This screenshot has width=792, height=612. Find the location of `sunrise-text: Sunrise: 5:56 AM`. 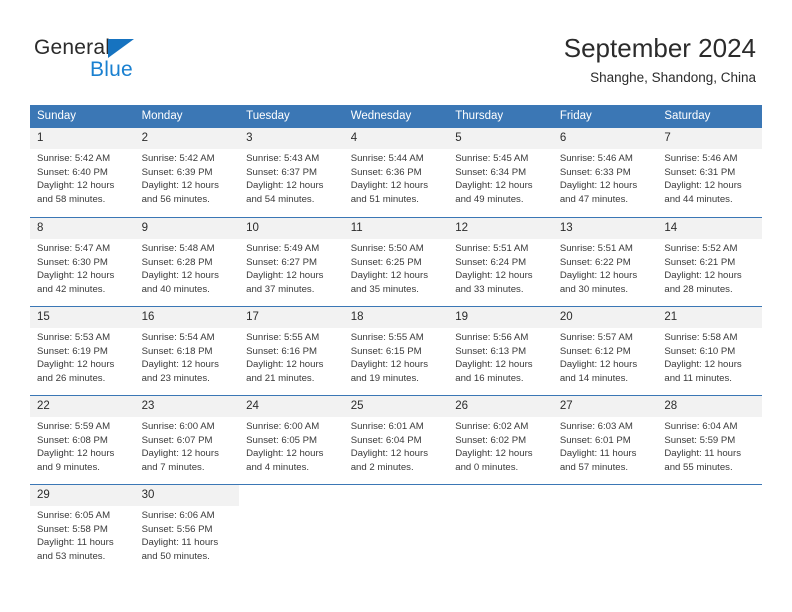

sunrise-text: Sunrise: 5:56 AM is located at coordinates (492, 337).